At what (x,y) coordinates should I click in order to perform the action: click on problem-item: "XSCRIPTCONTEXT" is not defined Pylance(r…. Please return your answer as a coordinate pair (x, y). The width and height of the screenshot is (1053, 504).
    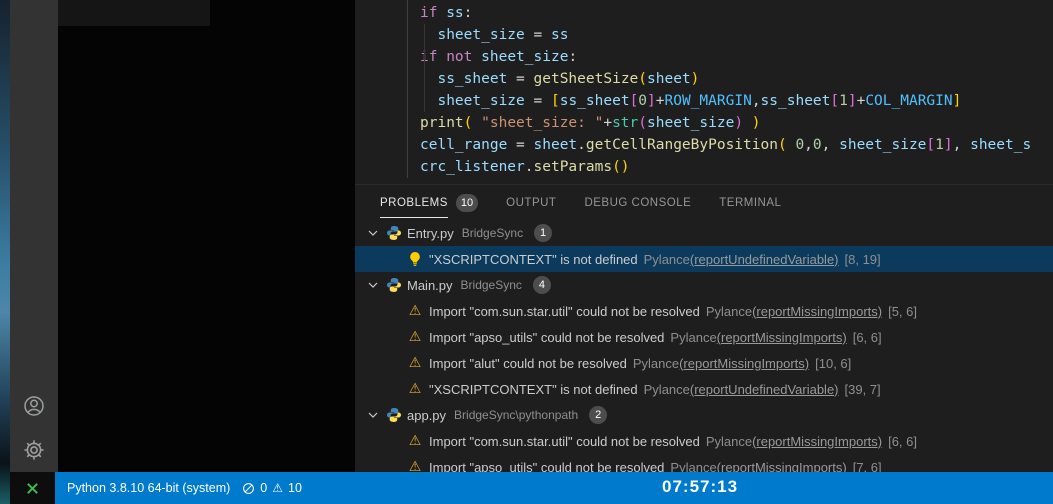
    Looking at the image, I should click on (704, 259).